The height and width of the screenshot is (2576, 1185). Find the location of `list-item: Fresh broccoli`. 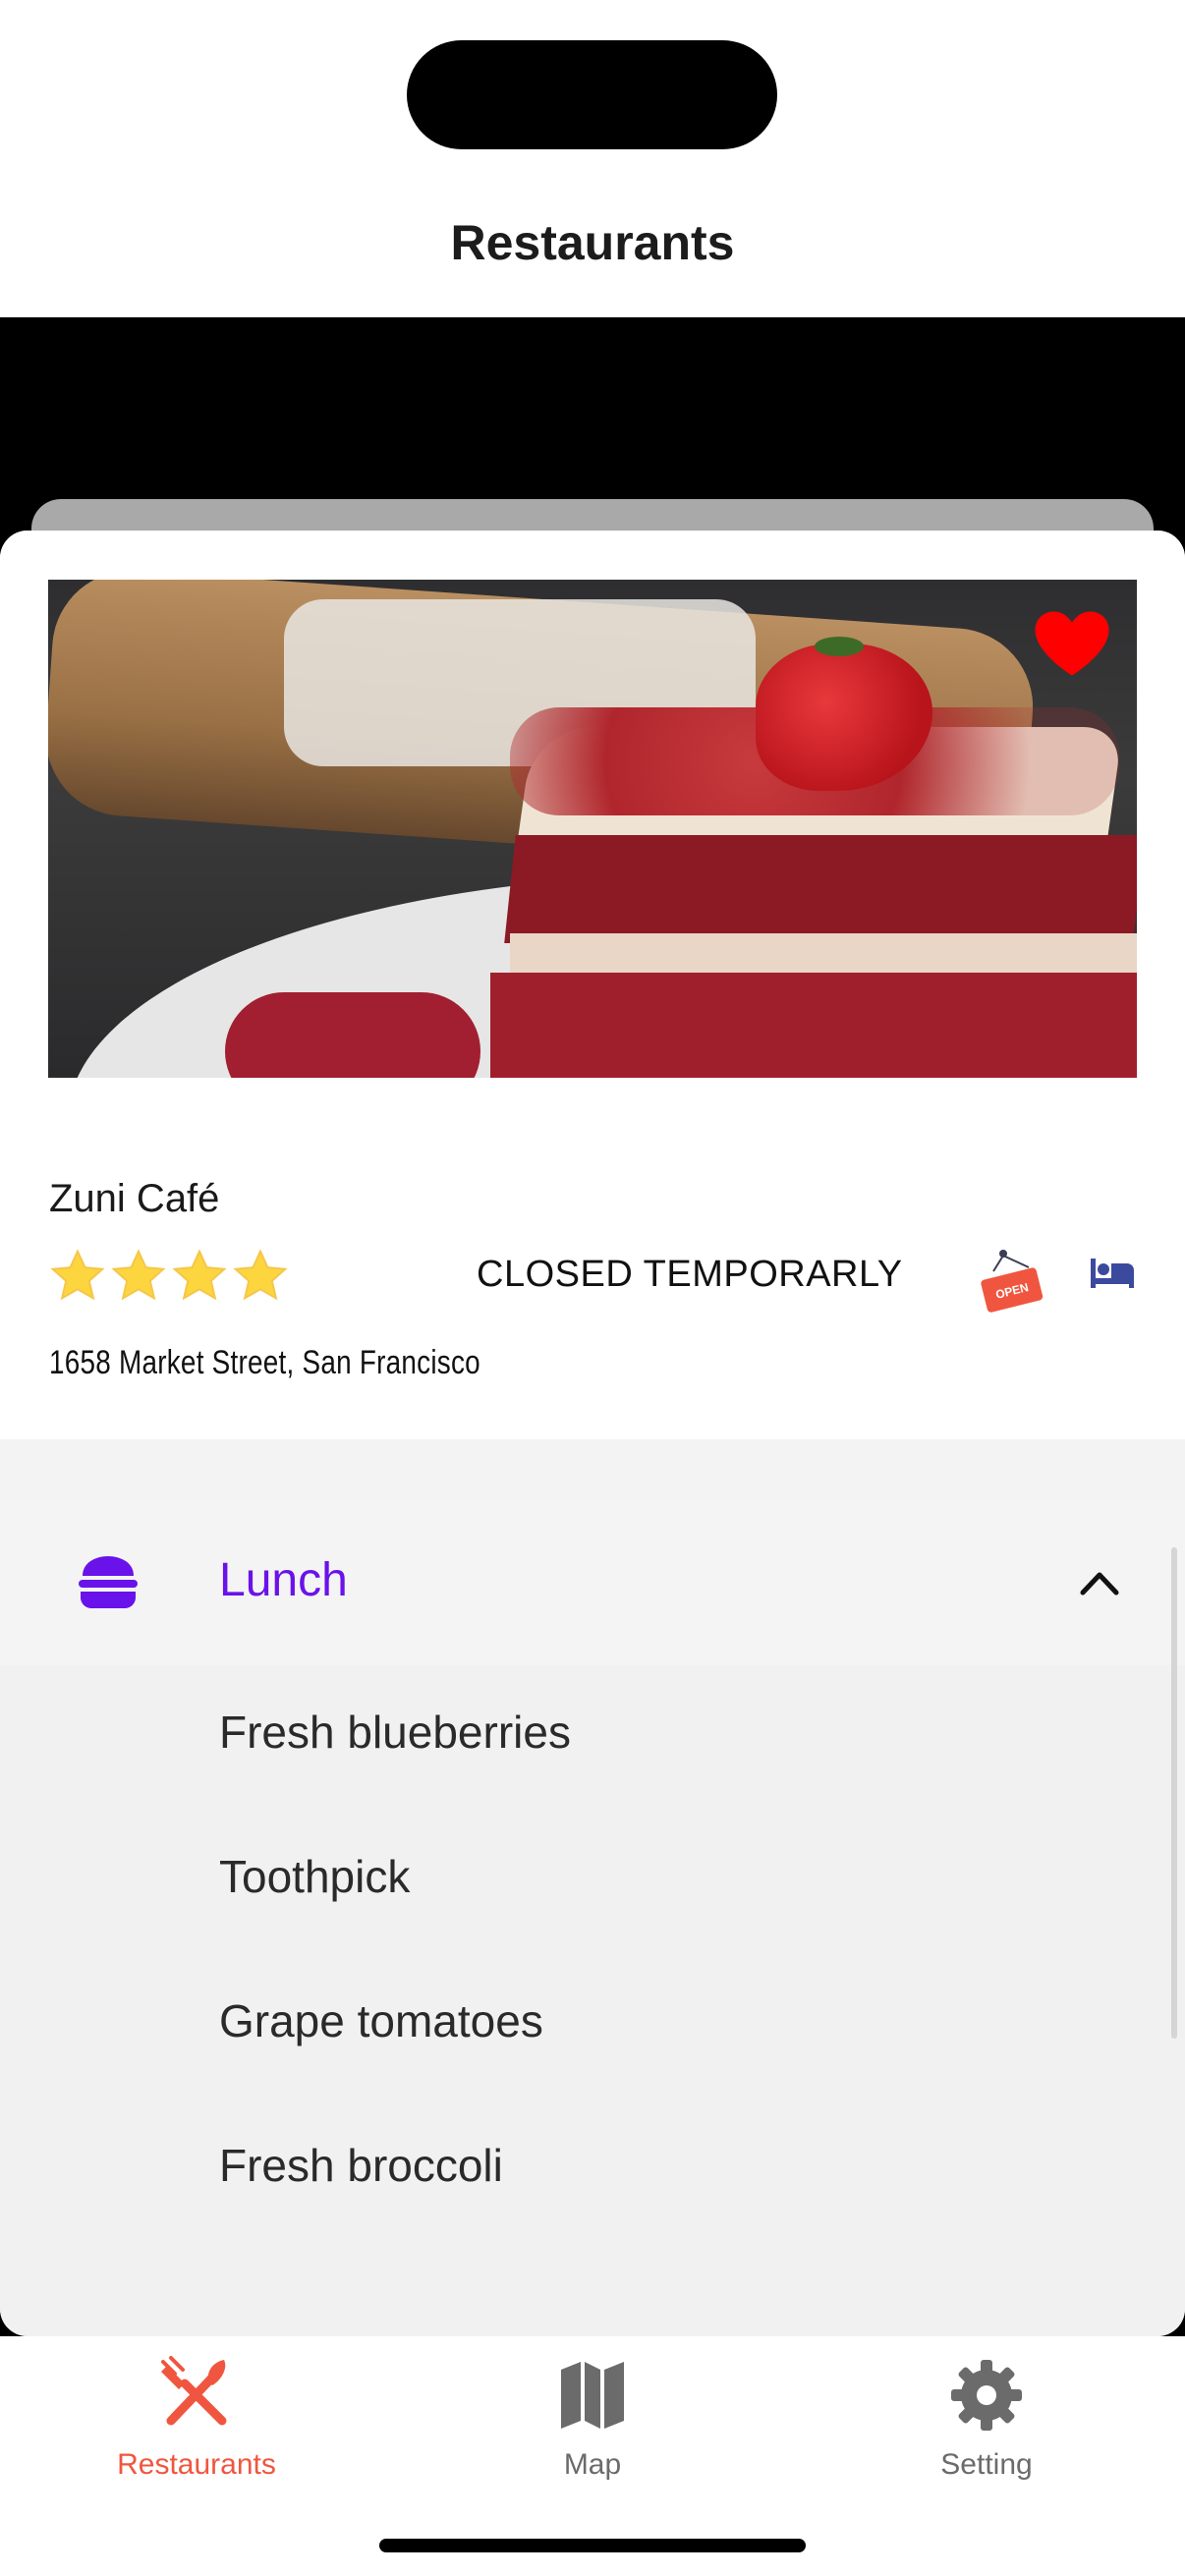

list-item: Fresh broccoli is located at coordinates (361, 2165).